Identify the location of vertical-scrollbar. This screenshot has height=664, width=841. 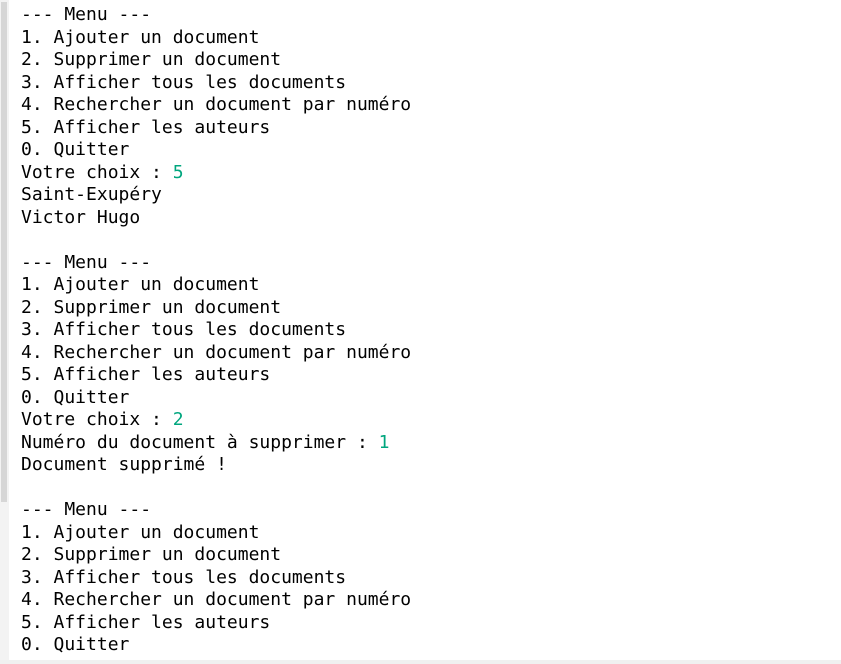
(4, 332).